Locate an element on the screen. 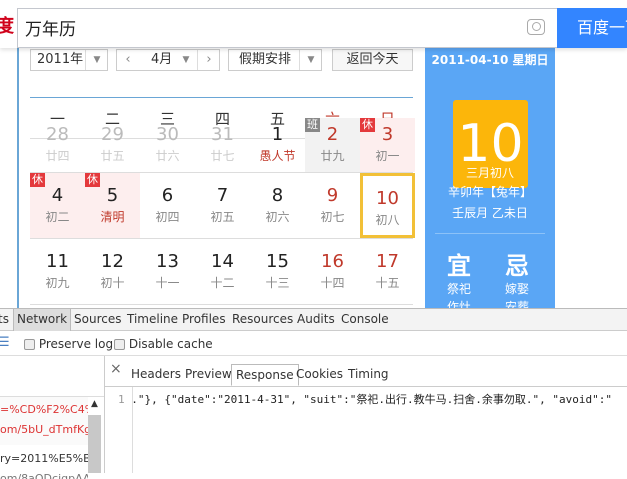  day-number: 13 is located at coordinates (167, 261).